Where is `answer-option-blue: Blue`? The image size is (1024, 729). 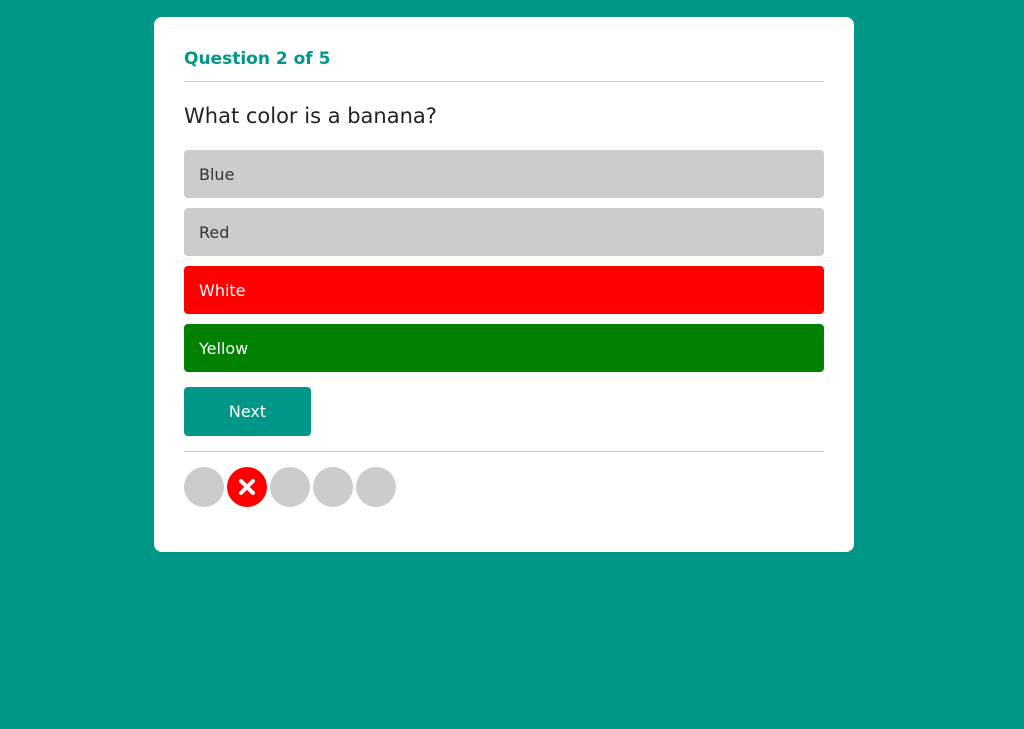
answer-option-blue: Blue is located at coordinates (504, 174).